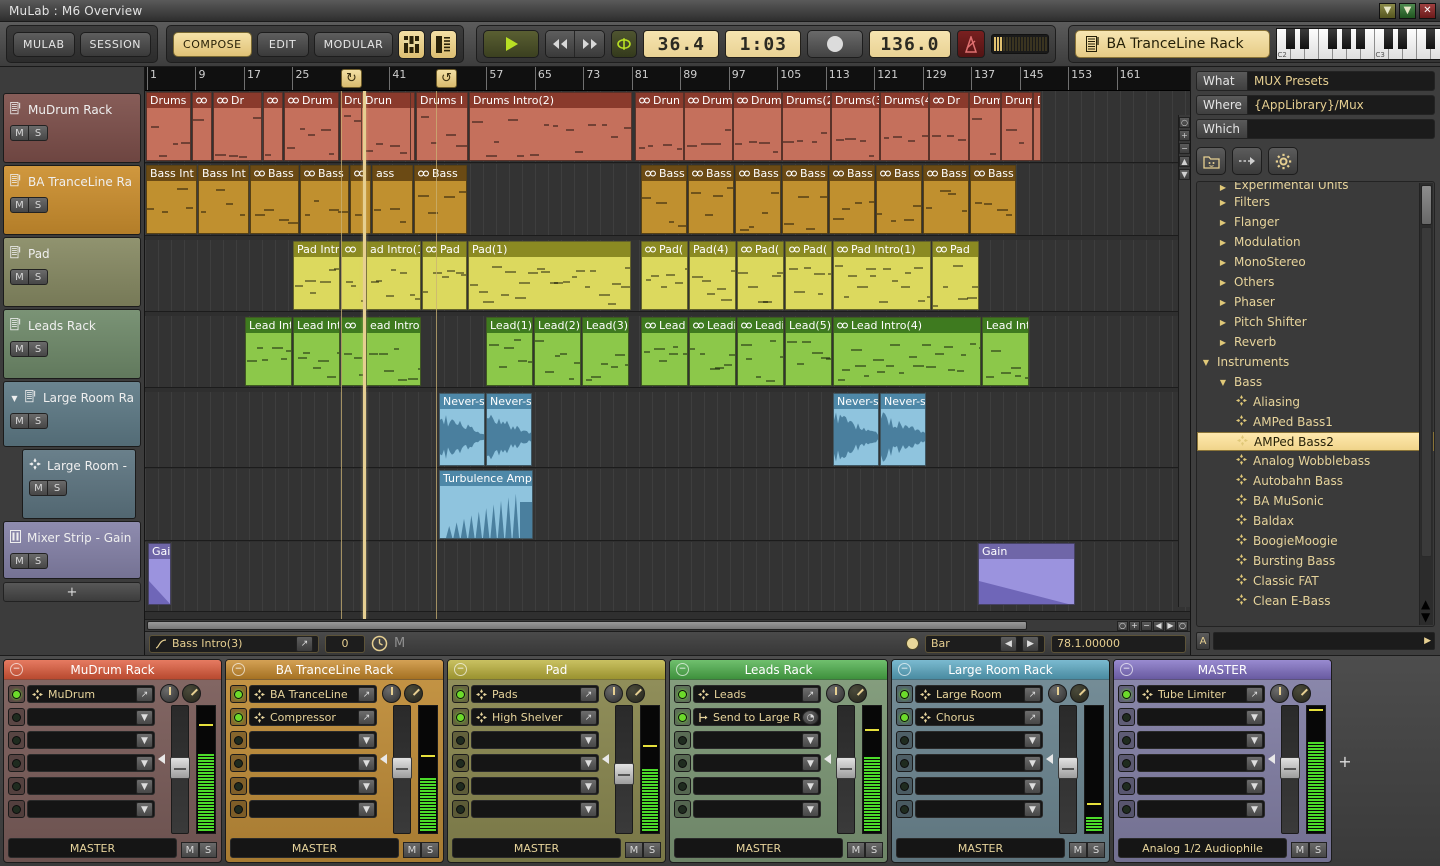 This screenshot has height=866, width=1440. I want to click on tree-item: ▼ Instruments, so click(1315, 362).